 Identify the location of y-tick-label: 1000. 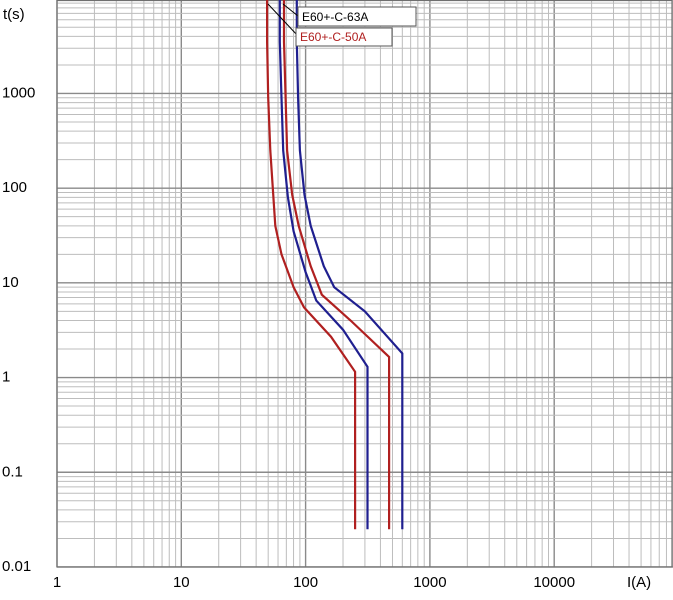
(18, 92).